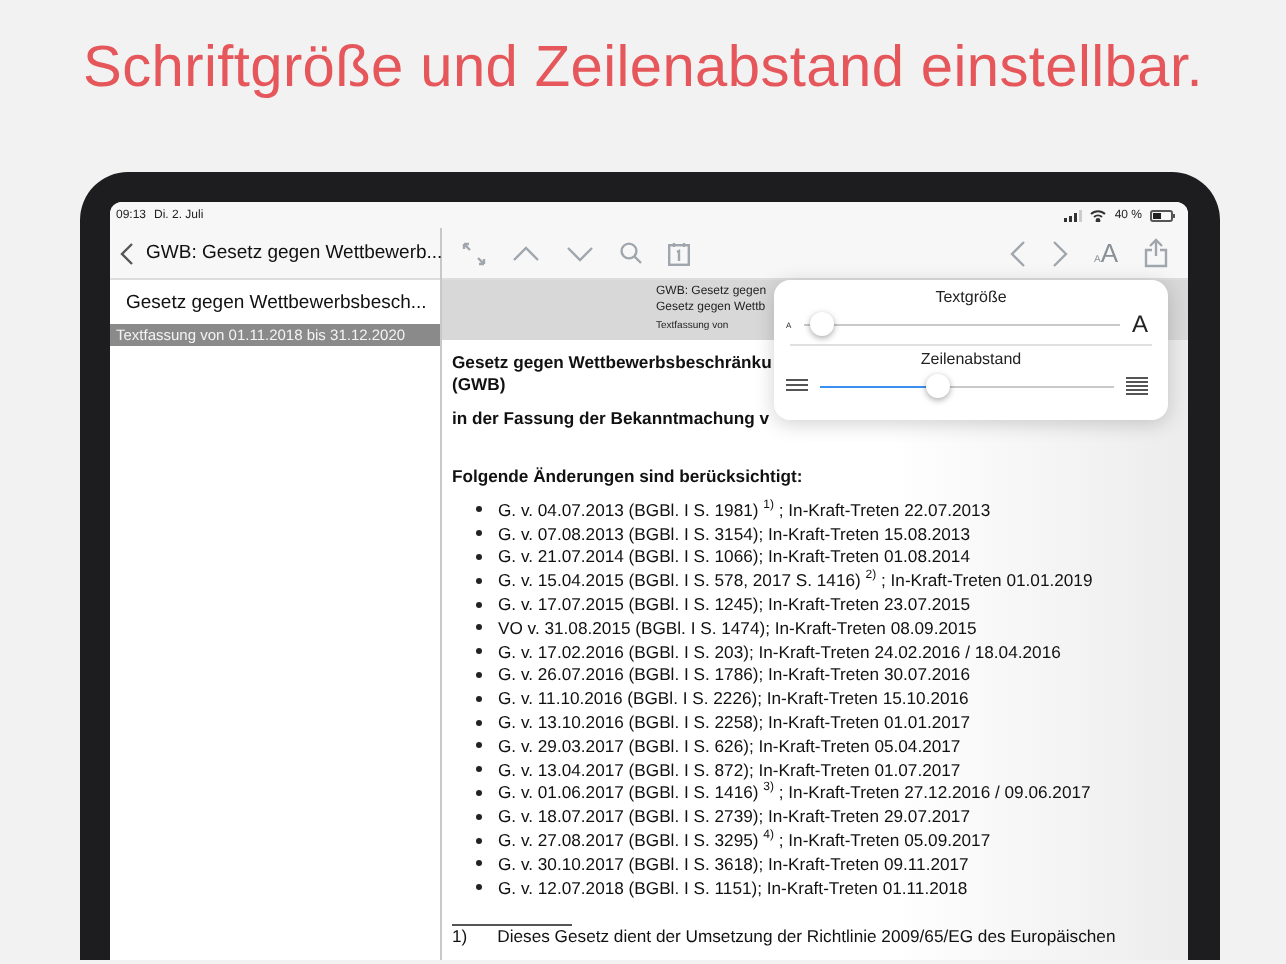 This screenshot has width=1286, height=964. What do you see at coordinates (1017, 253) in the screenshot?
I see `chevron-left-icon` at bounding box center [1017, 253].